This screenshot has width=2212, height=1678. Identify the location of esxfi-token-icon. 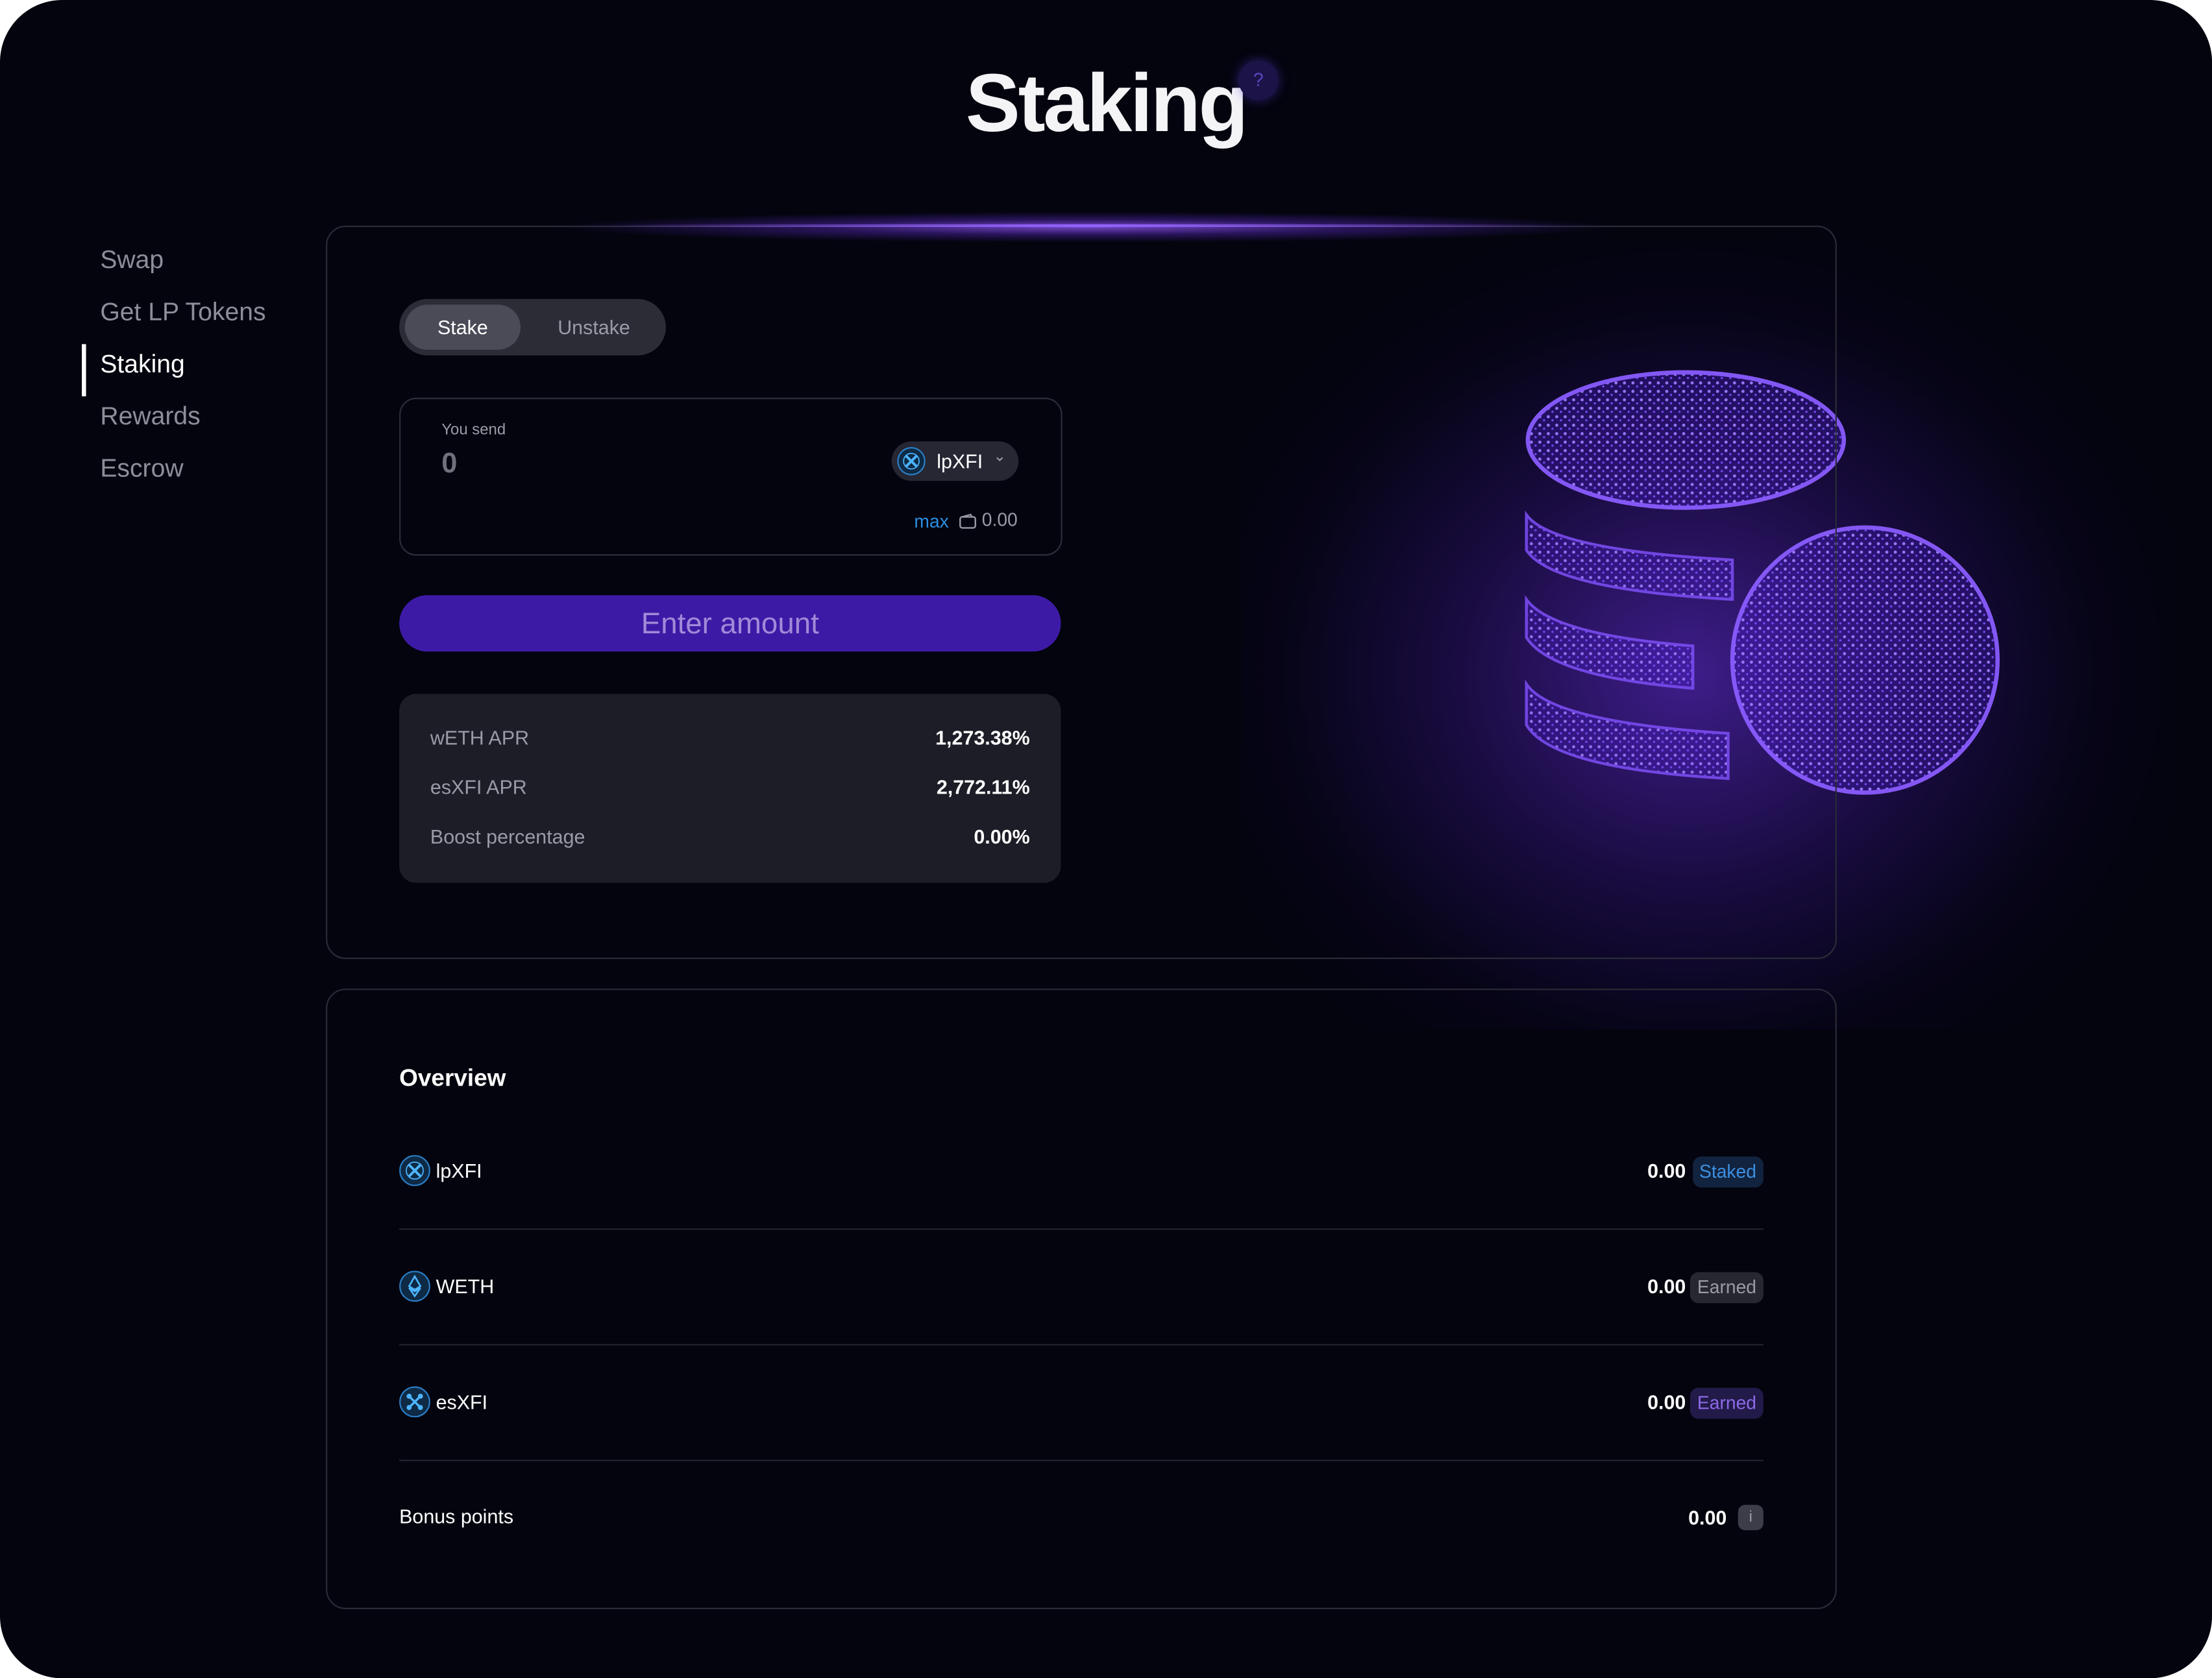
(414, 1402).